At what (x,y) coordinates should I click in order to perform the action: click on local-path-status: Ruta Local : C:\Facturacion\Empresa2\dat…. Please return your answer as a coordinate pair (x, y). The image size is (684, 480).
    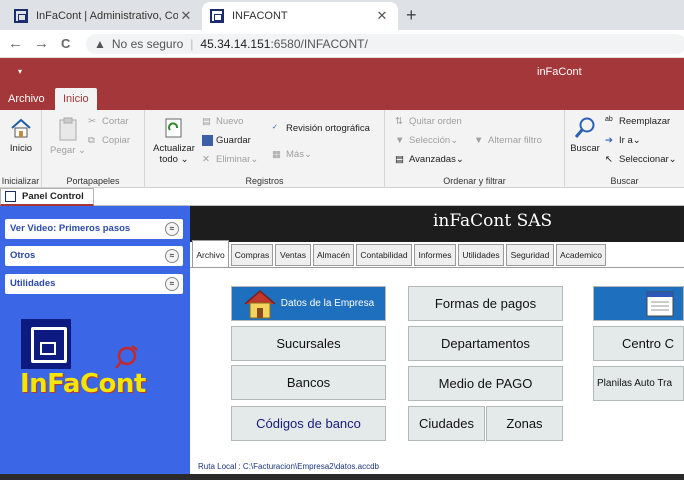
    Looking at the image, I should click on (288, 466).